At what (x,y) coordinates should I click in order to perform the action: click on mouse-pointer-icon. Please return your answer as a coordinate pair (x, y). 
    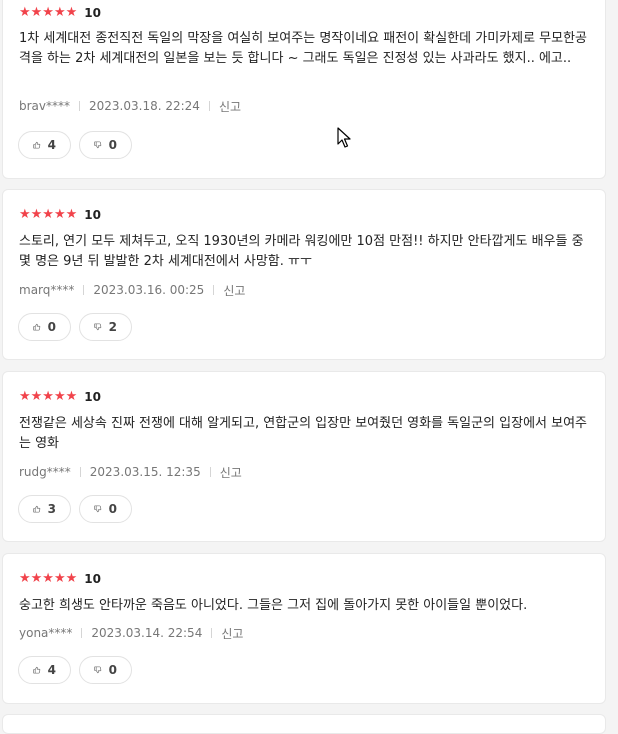
    Looking at the image, I should click on (344, 137).